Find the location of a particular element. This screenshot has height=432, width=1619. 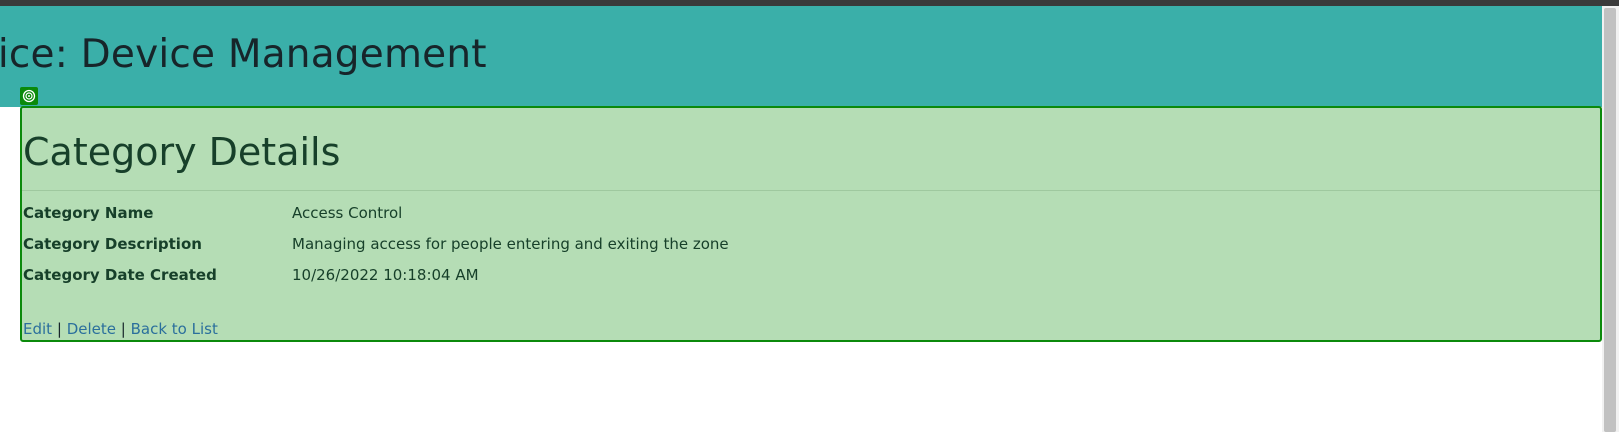

site-title: ffice: Device Management is located at coordinates (243, 54).